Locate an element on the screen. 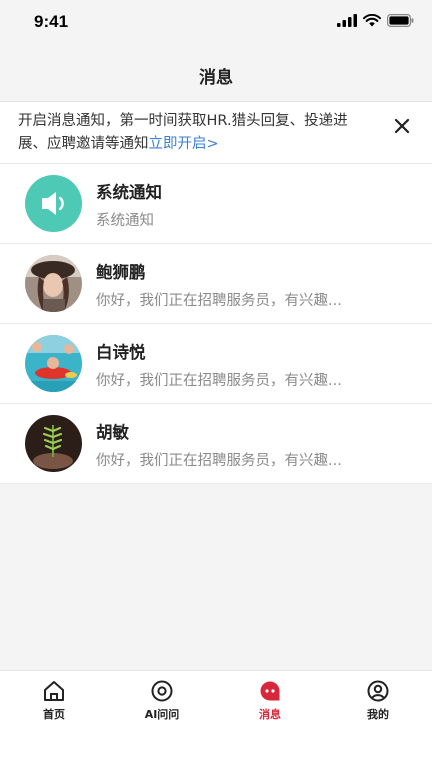 The width and height of the screenshot is (432, 768). conversation-preview: 系统通知 is located at coordinates (125, 221).